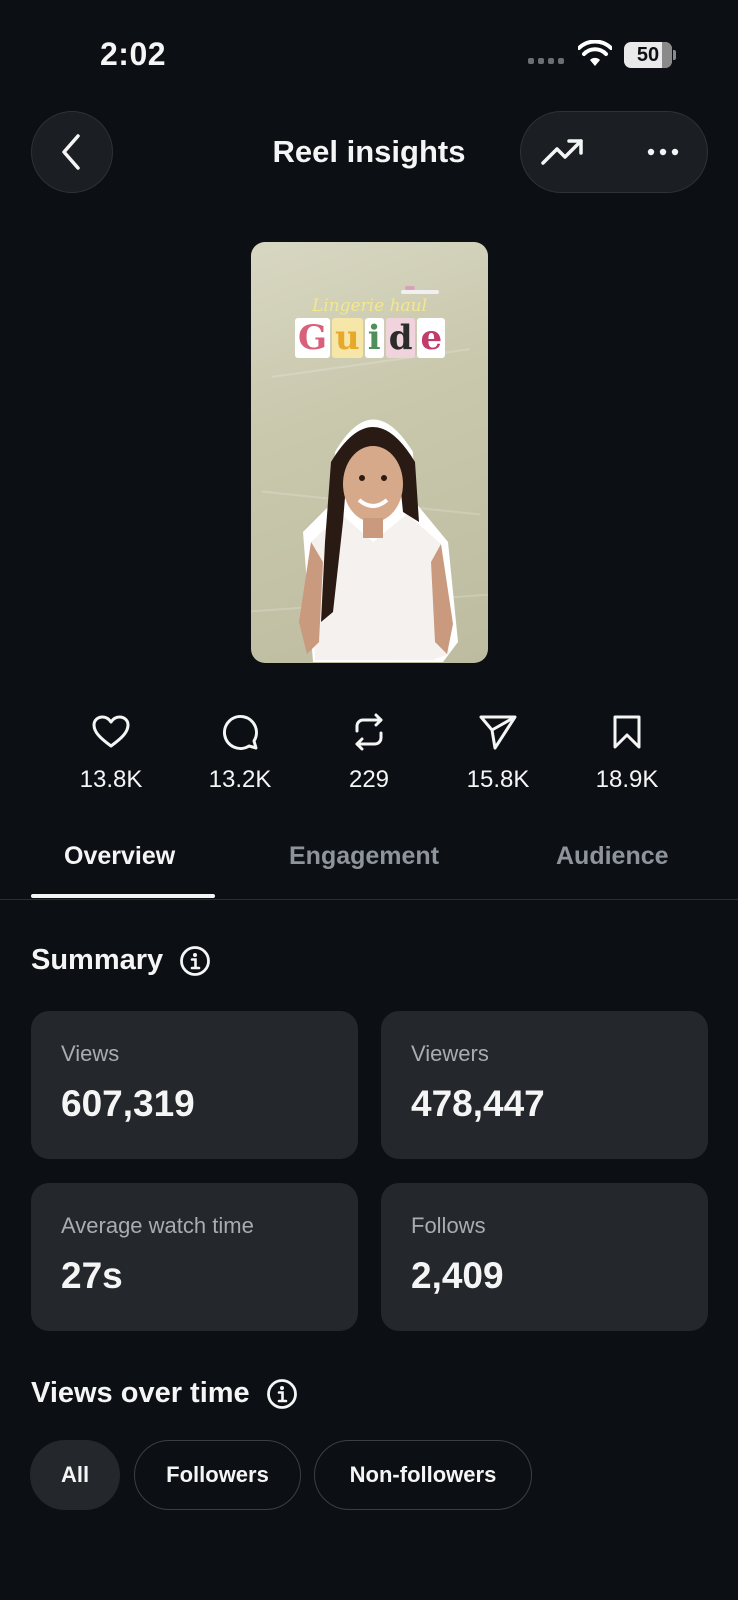 The image size is (738, 1600). I want to click on status-time: 2:02, so click(133, 54).